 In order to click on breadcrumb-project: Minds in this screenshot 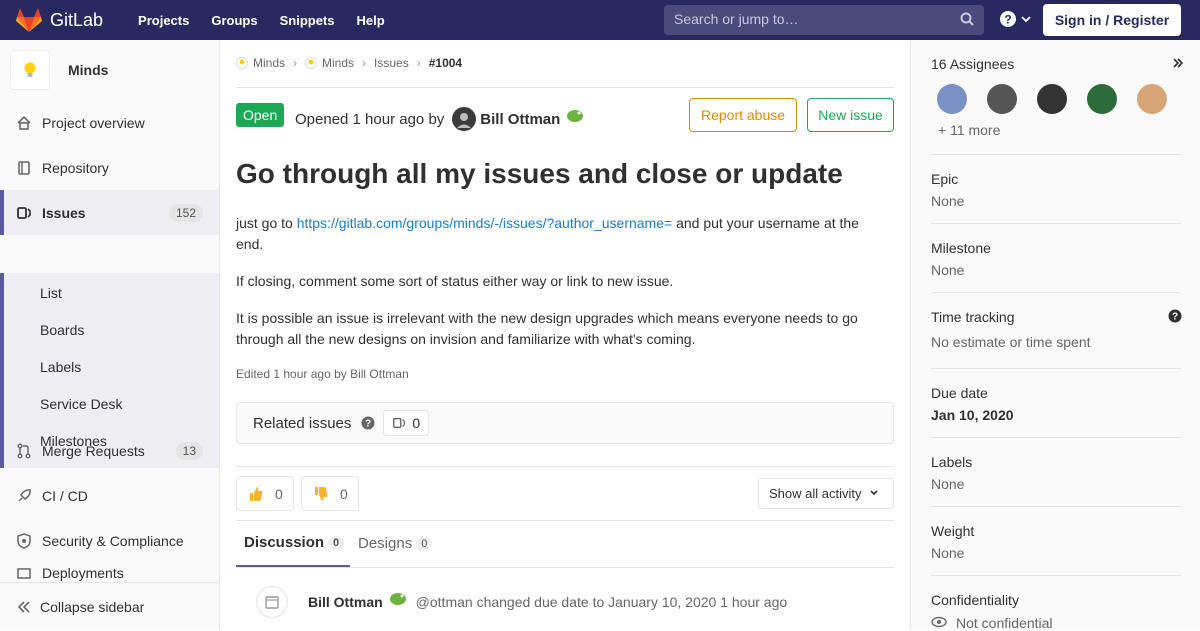, I will do `click(338, 63)`.